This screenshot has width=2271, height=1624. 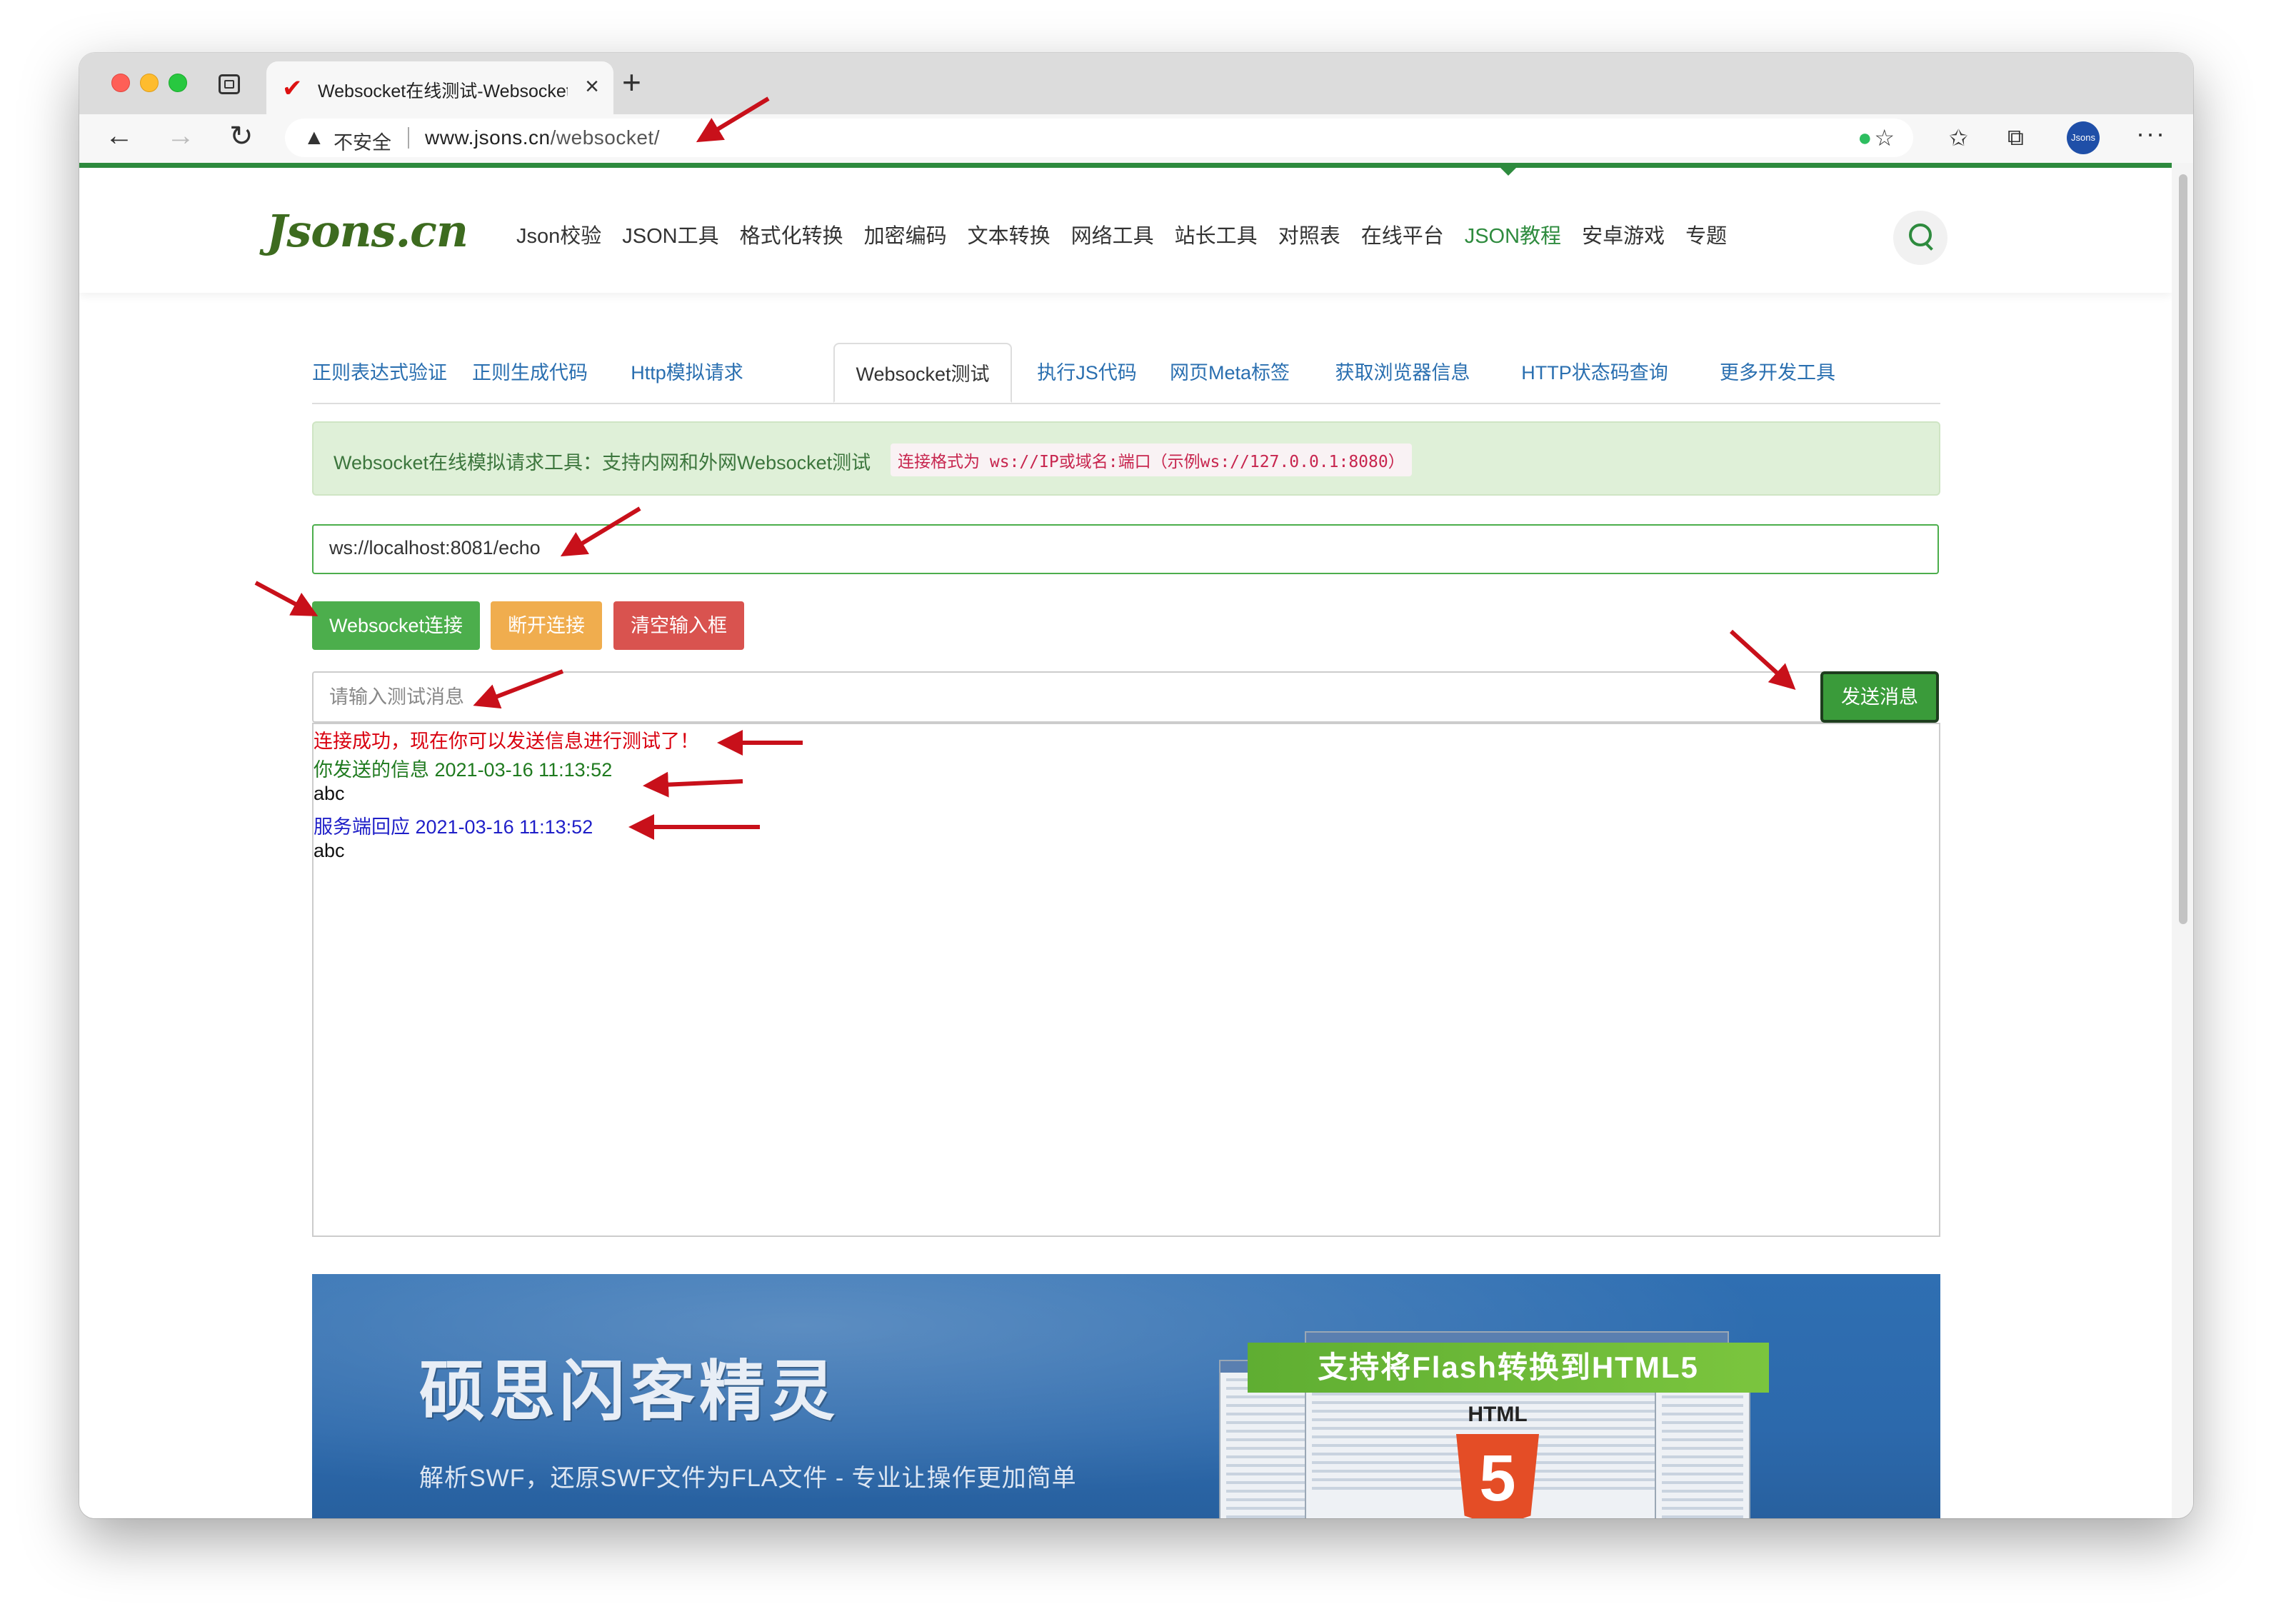 I want to click on message-row: 发送消息, so click(x=1126, y=697).